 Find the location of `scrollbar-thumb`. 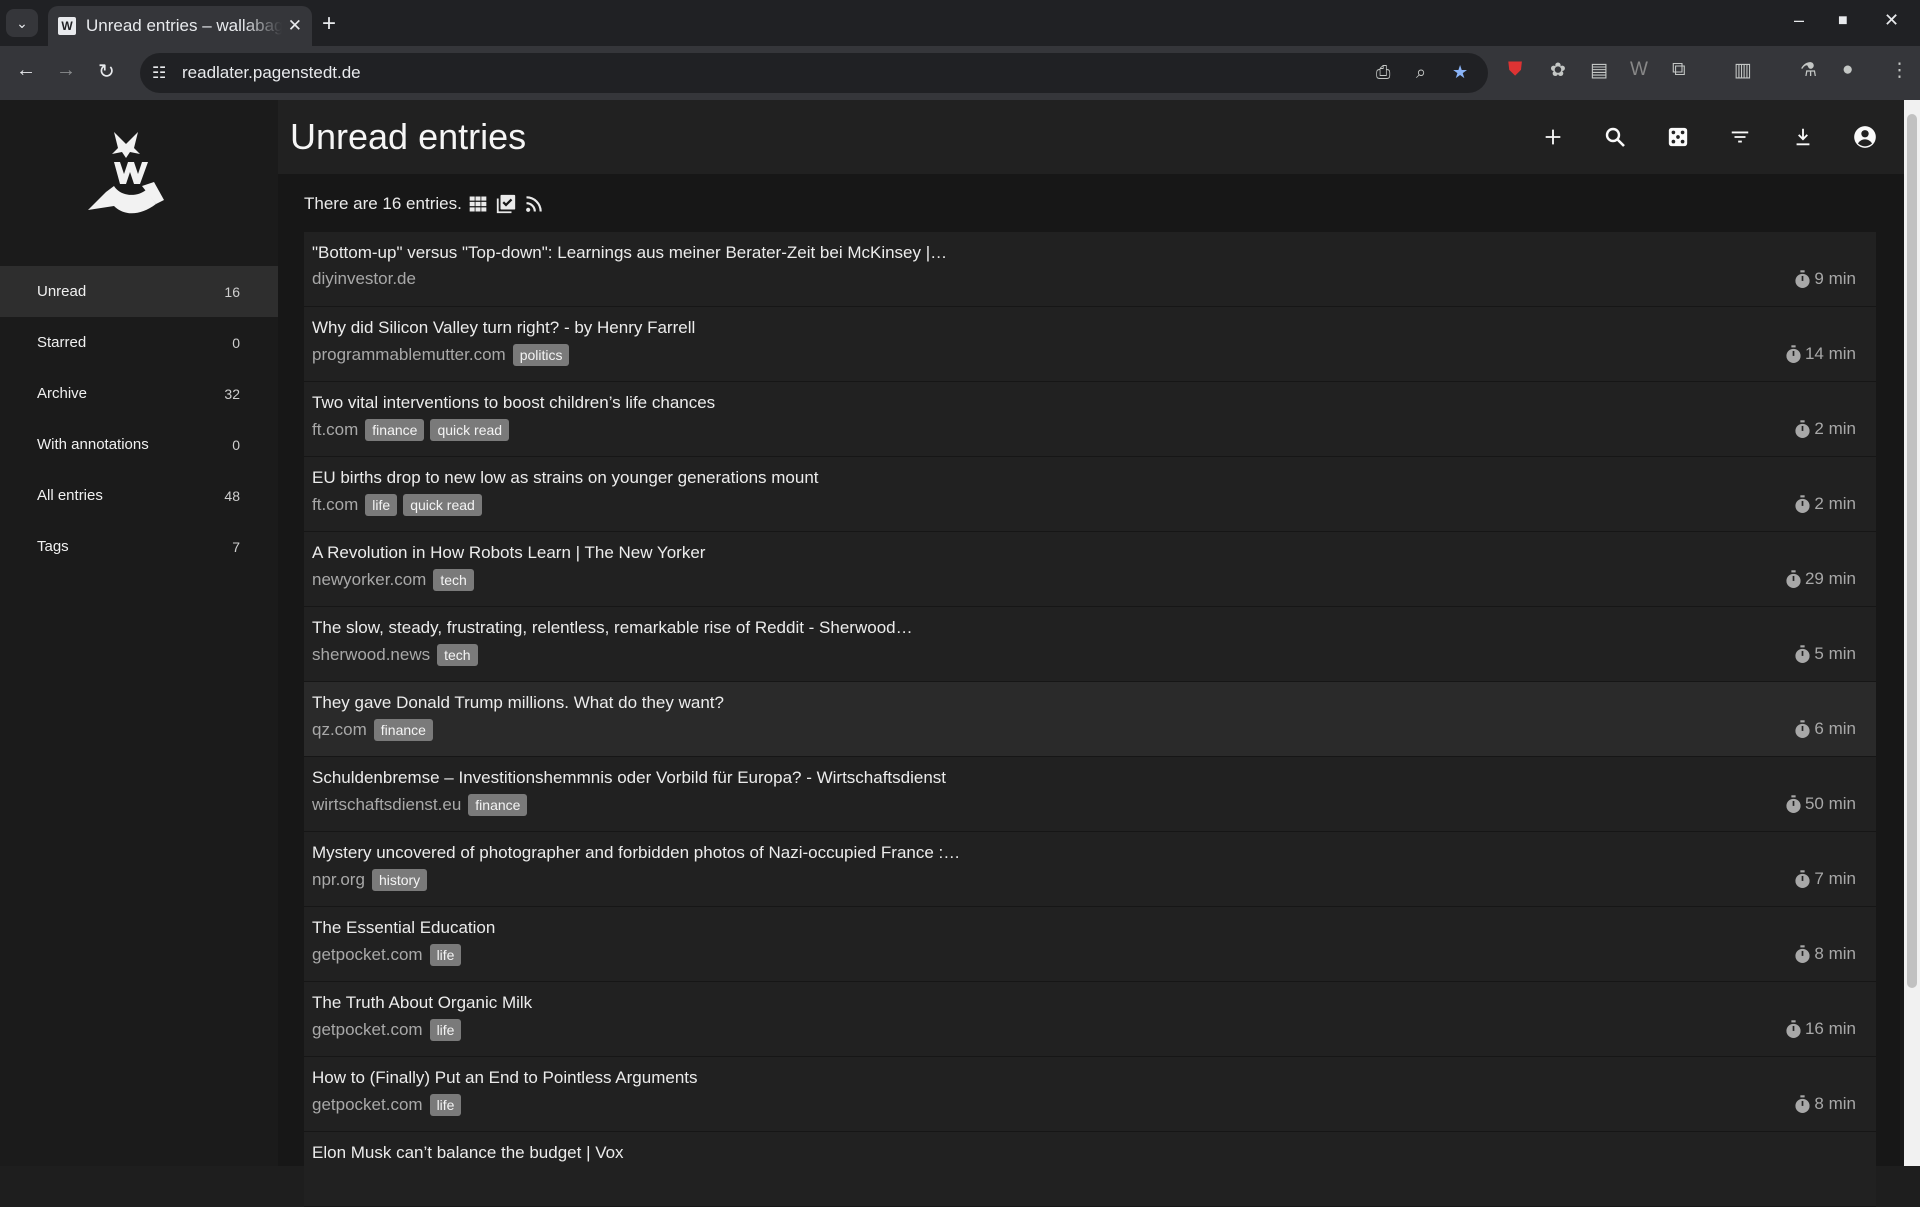

scrollbar-thumb is located at coordinates (1912, 551).